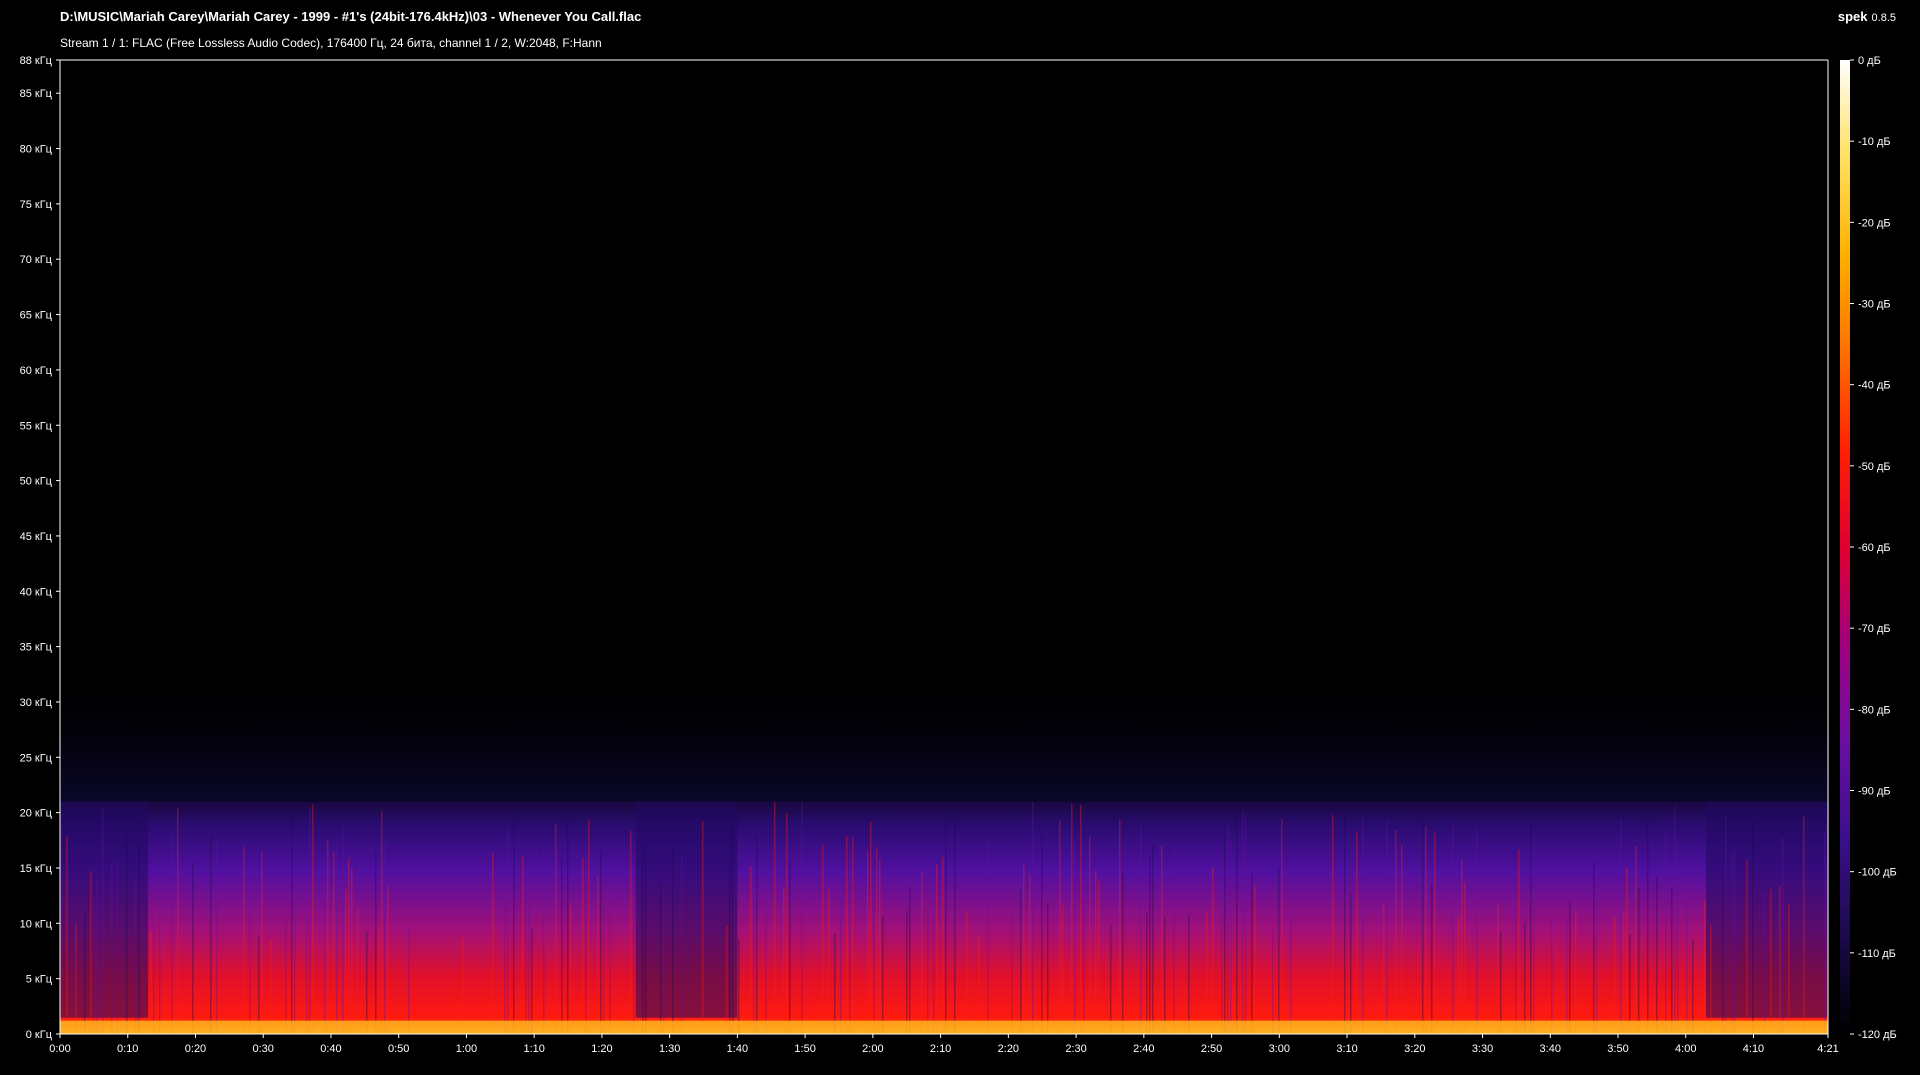 This screenshot has height=1075, width=1920. Describe the element at coordinates (1874, 223) in the screenshot. I see `colorbar-tick-label: -20 дБ` at that location.